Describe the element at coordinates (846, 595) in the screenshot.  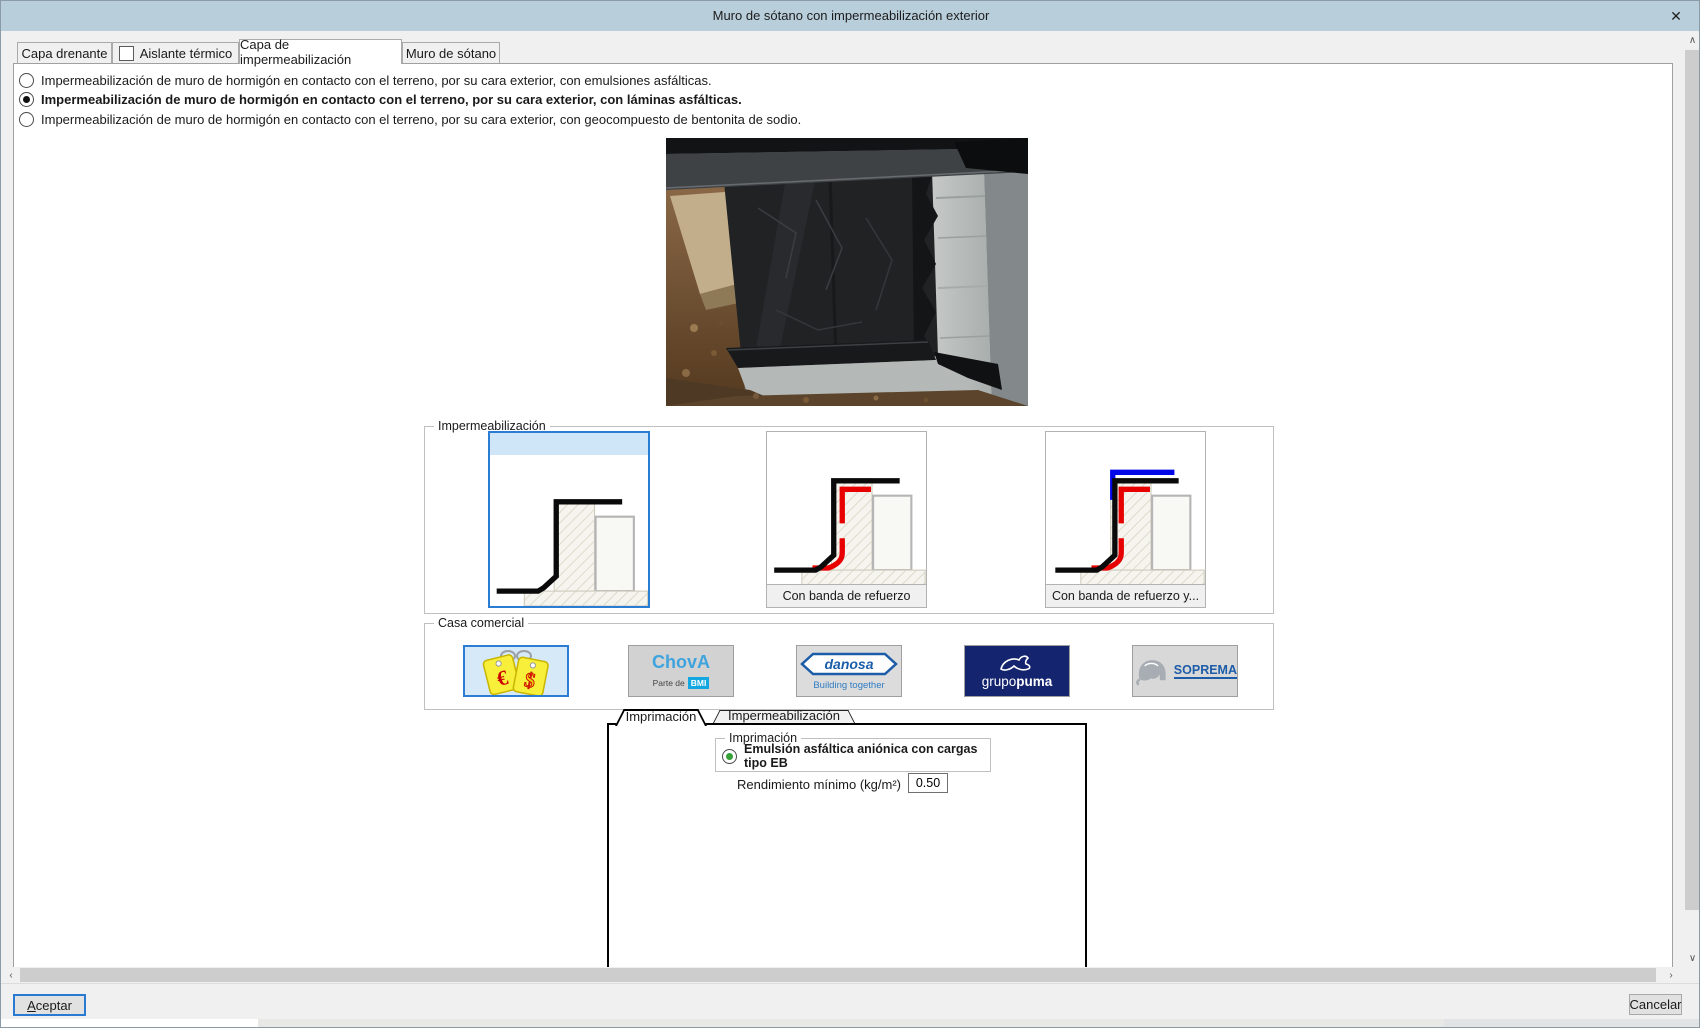
I see `tile-caption: Con banda de refuerzo` at that location.